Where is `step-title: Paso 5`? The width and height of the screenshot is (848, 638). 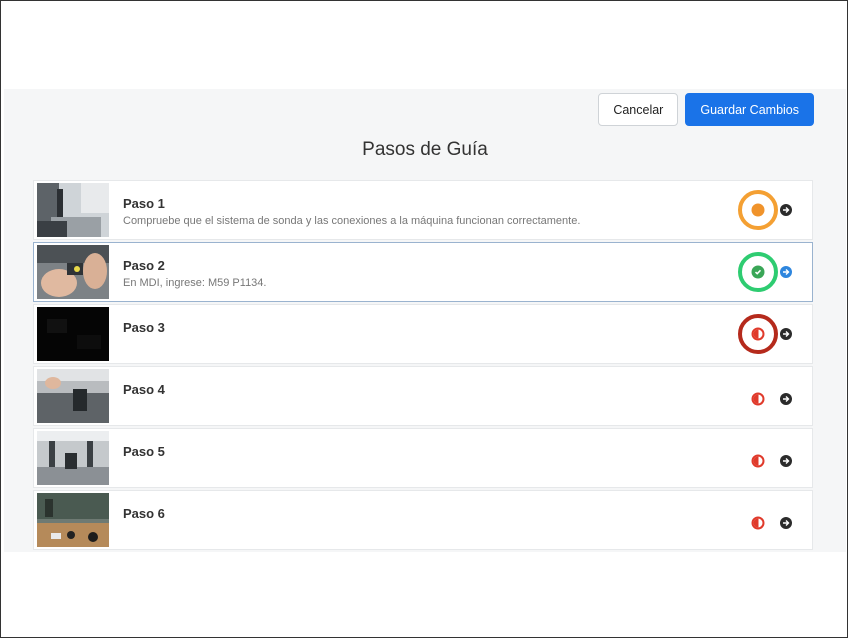
step-title: Paso 5 is located at coordinates (144, 451).